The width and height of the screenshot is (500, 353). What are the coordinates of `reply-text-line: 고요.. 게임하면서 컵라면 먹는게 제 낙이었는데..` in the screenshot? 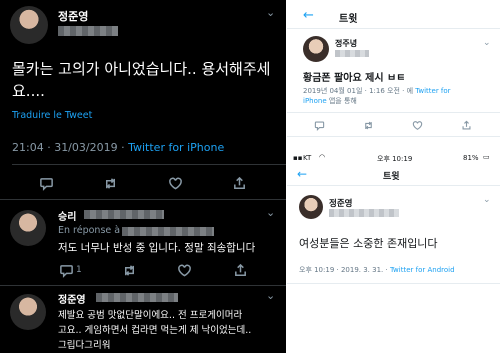 It's located at (155, 330).